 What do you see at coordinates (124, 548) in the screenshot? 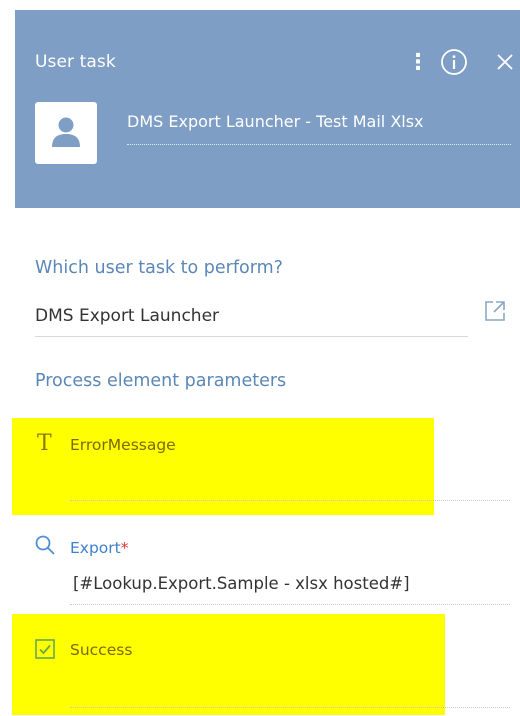
I see `required-mark: *` at bounding box center [124, 548].